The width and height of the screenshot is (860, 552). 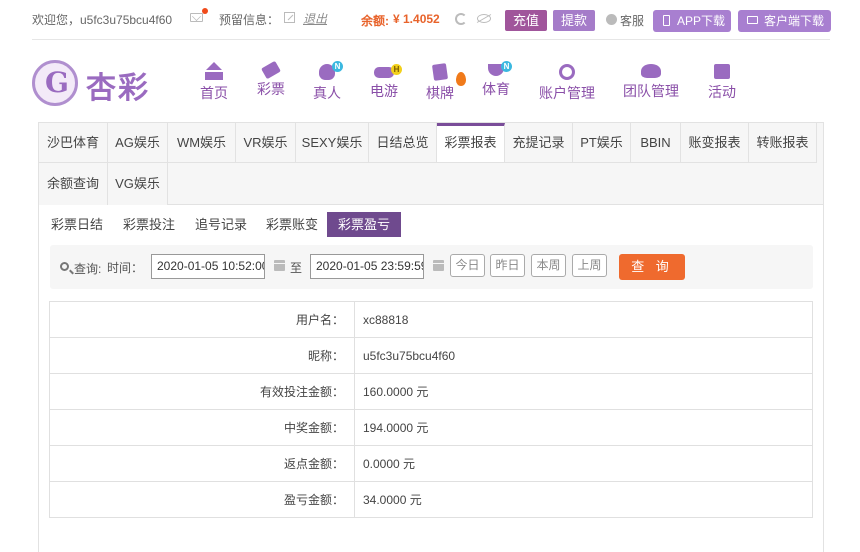 I want to click on balance-value: ¥ 1.4052, so click(x=416, y=19).